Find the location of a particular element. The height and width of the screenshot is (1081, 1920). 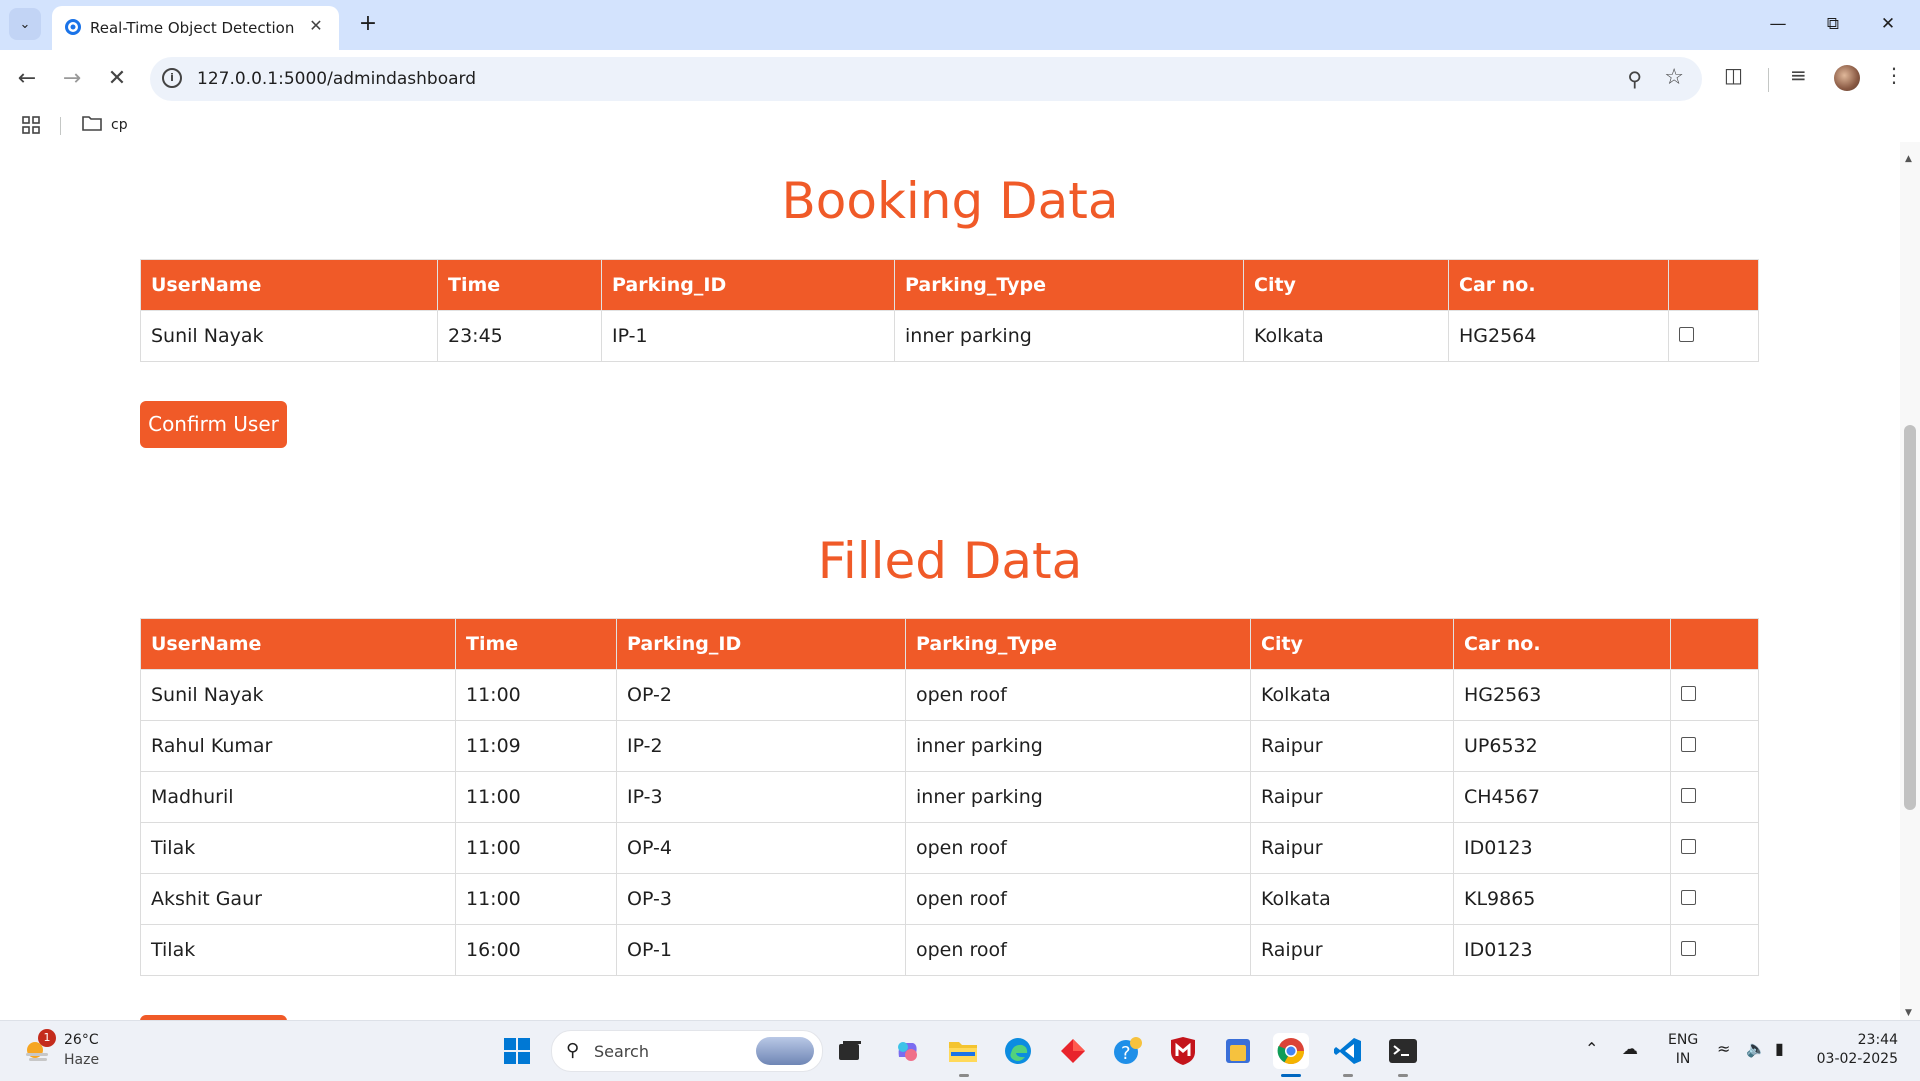

vscode-icon is located at coordinates (1348, 1051).